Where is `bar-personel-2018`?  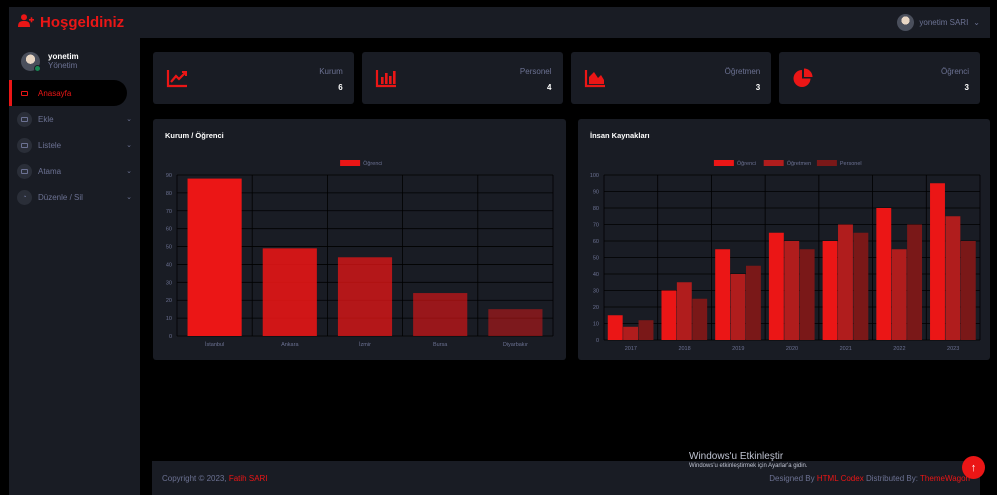 bar-personel-2018 is located at coordinates (700, 319).